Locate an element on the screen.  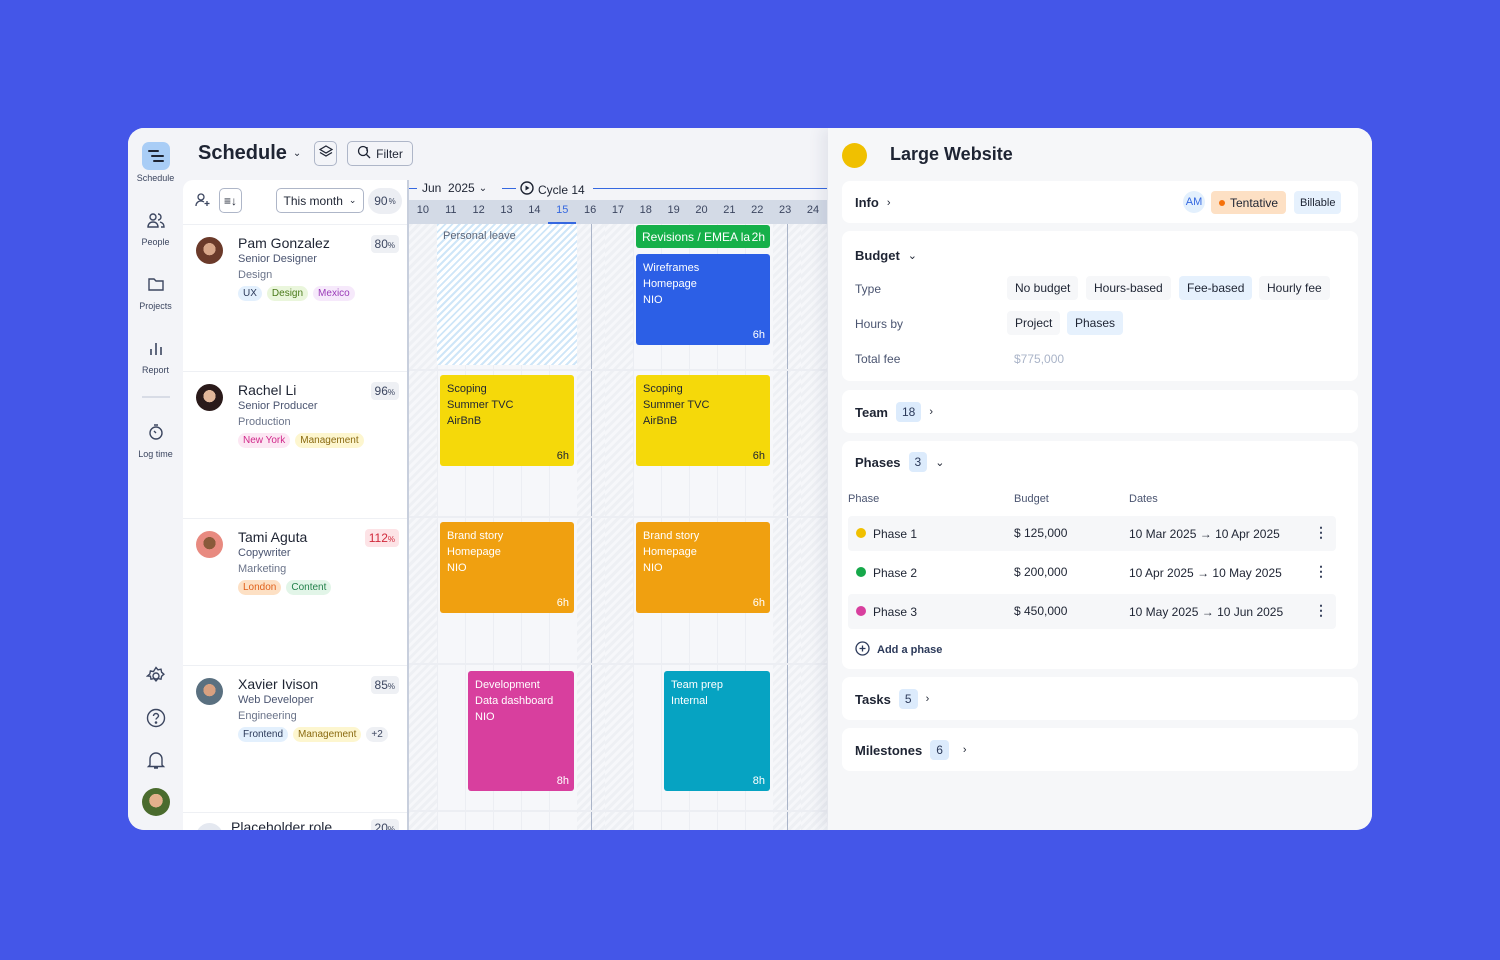
day-label: 16 is located at coordinates (590, 210).